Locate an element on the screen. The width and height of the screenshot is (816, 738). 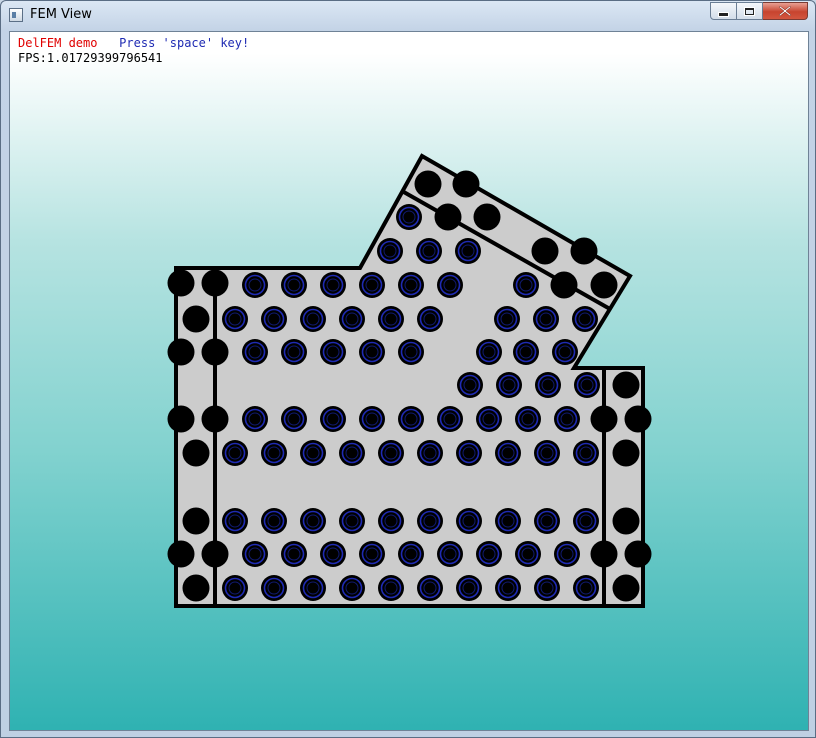
app-window-icon is located at coordinates (16, 15).